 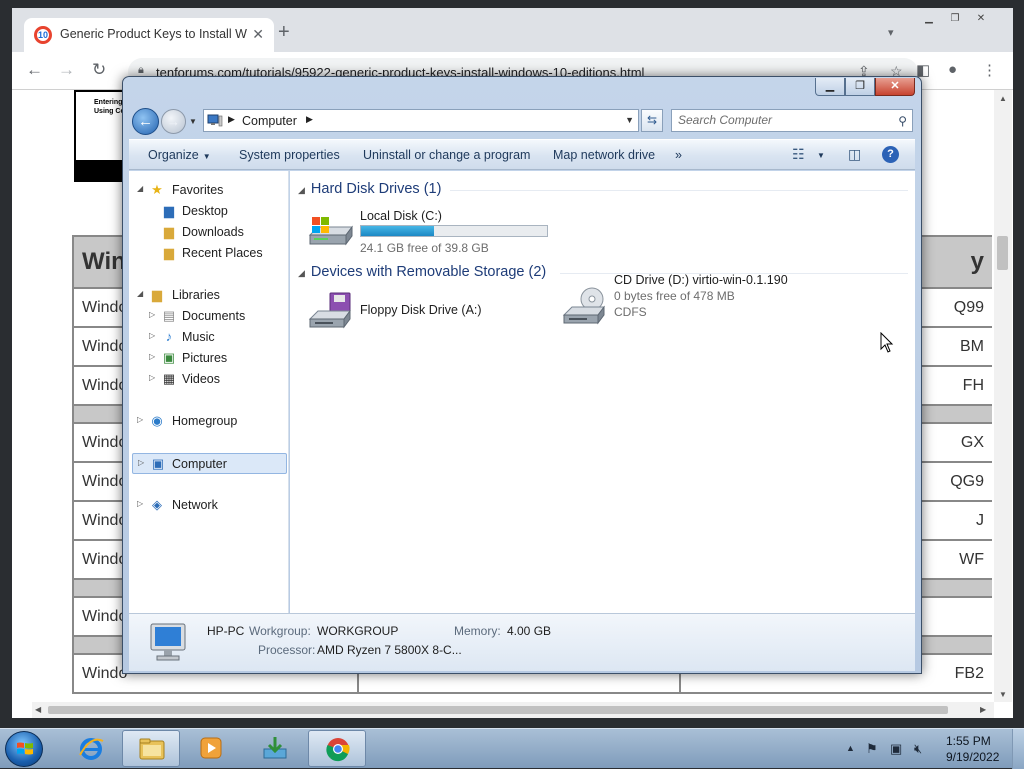 I want to click on reload-icon: ↻, so click(x=99, y=70).